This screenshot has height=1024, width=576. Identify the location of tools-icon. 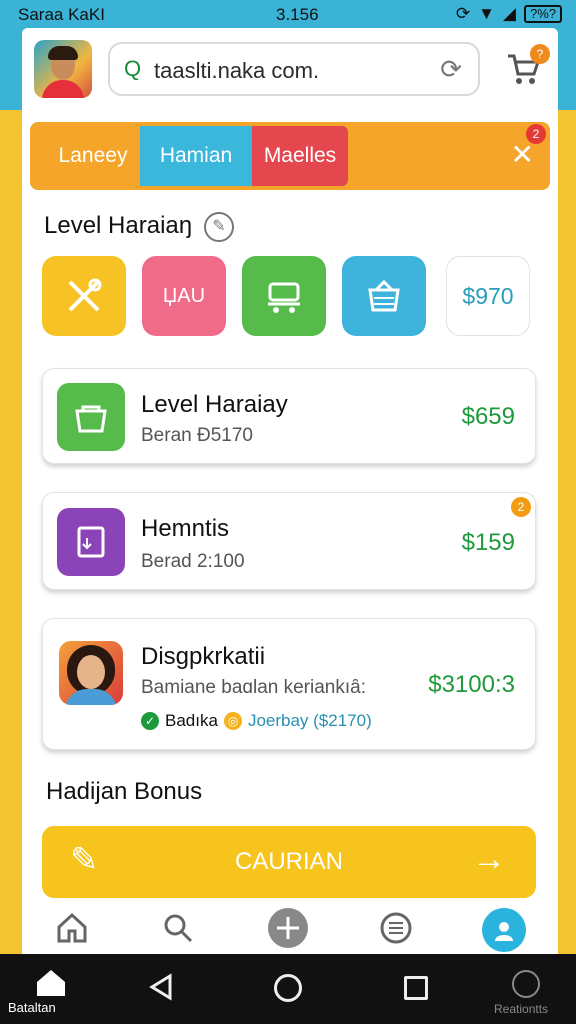
(85, 295).